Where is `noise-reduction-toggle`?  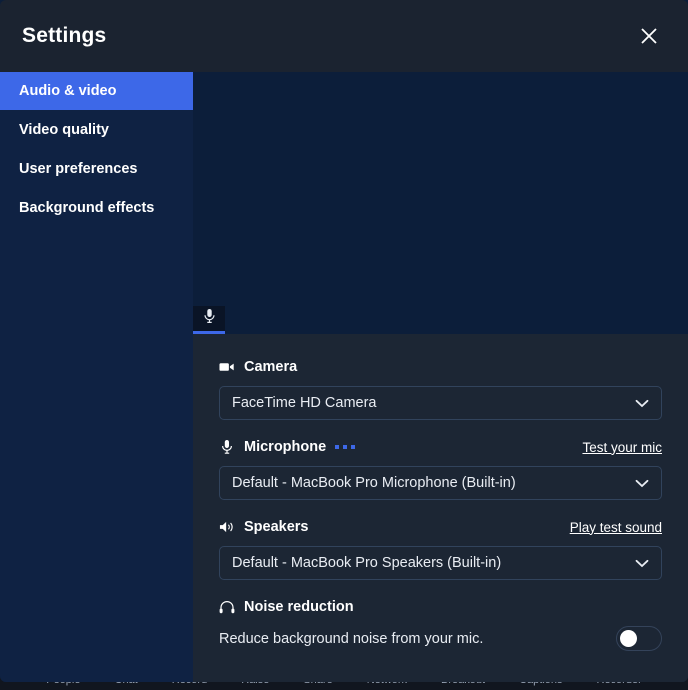
noise-reduction-toggle is located at coordinates (639, 638).